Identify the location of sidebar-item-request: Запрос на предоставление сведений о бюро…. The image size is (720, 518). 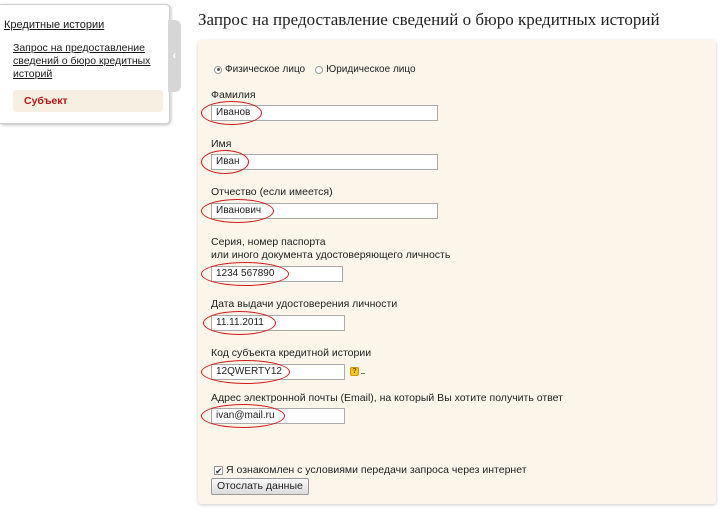
(85, 61).